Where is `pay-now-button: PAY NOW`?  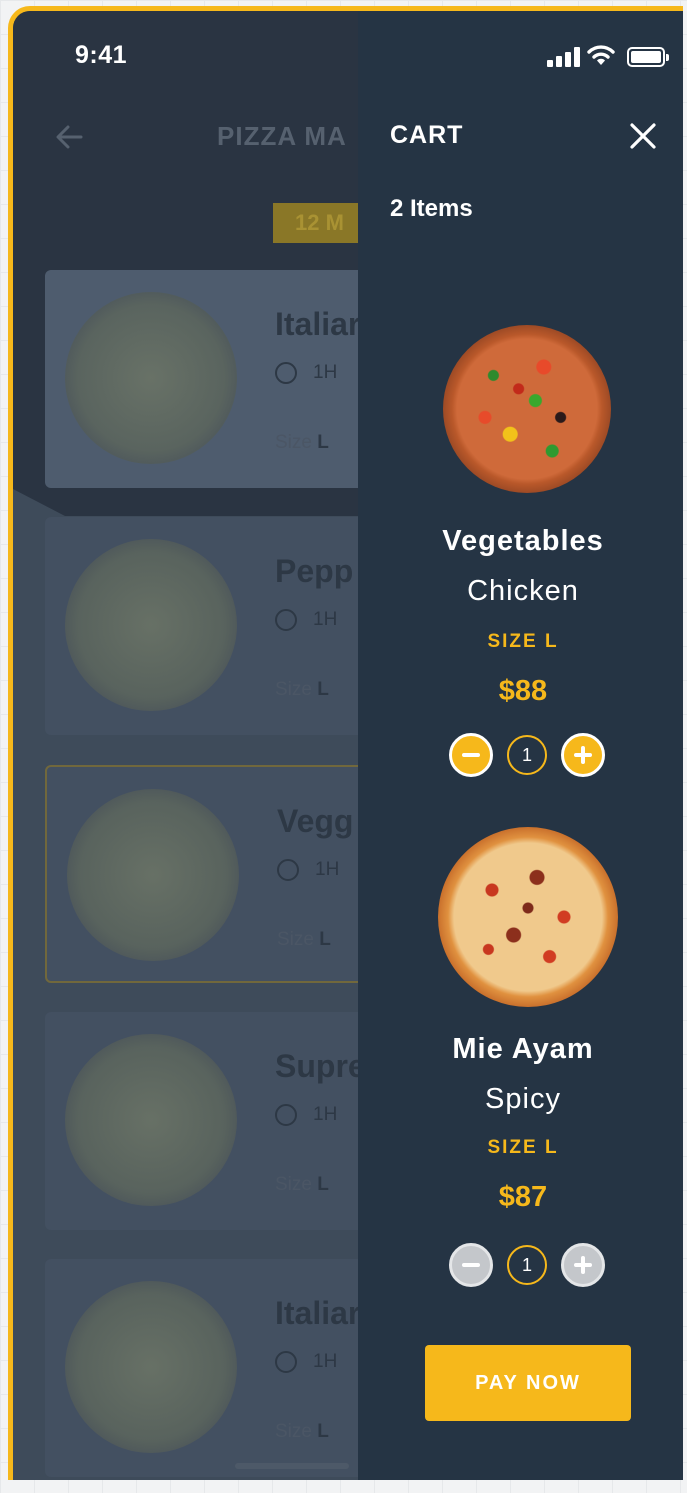 pay-now-button: PAY NOW is located at coordinates (528, 1383).